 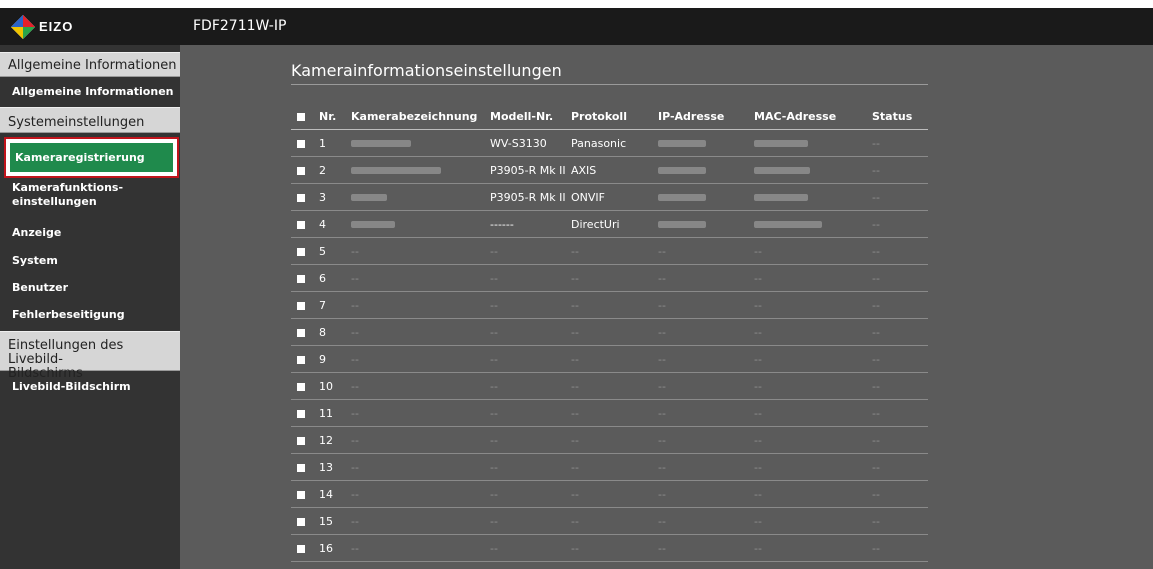 I want to click on table-row: 2 P3905-R Mk II AXIS --, so click(x=609, y=170).